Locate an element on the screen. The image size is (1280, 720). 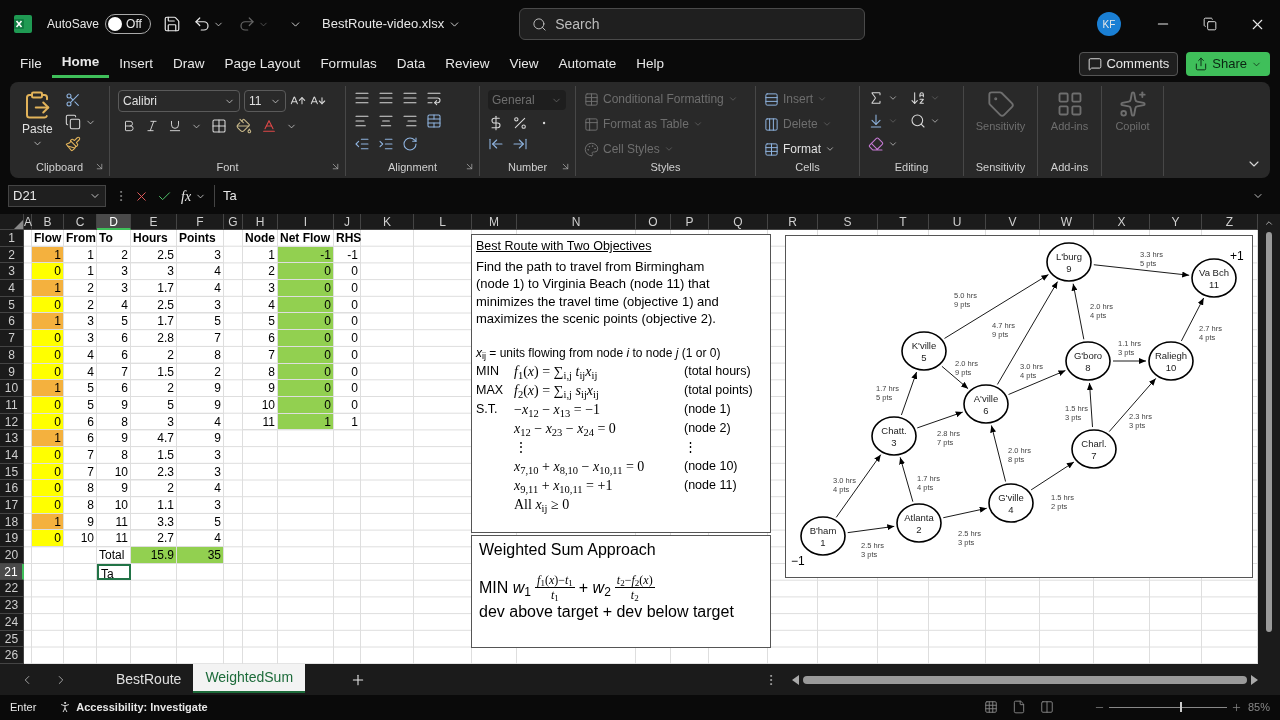
vertical-scrollbar is located at coordinates (1269, 439).